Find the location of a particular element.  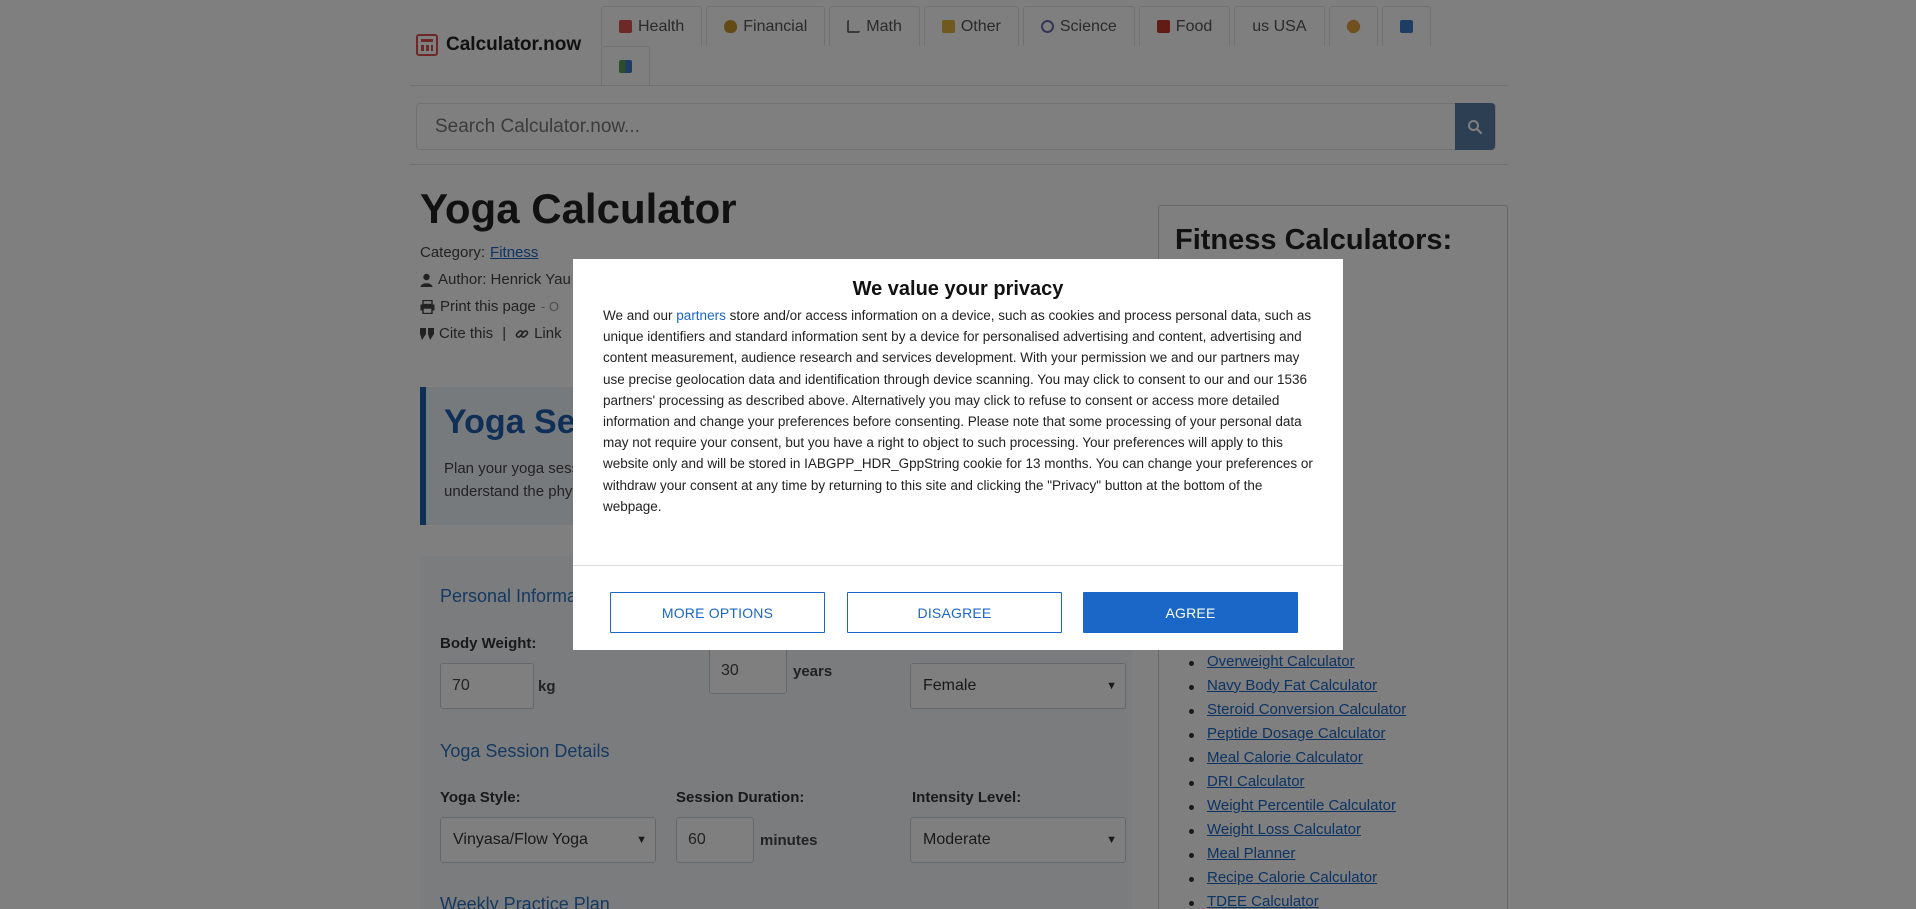

consent-divider is located at coordinates (958, 565).